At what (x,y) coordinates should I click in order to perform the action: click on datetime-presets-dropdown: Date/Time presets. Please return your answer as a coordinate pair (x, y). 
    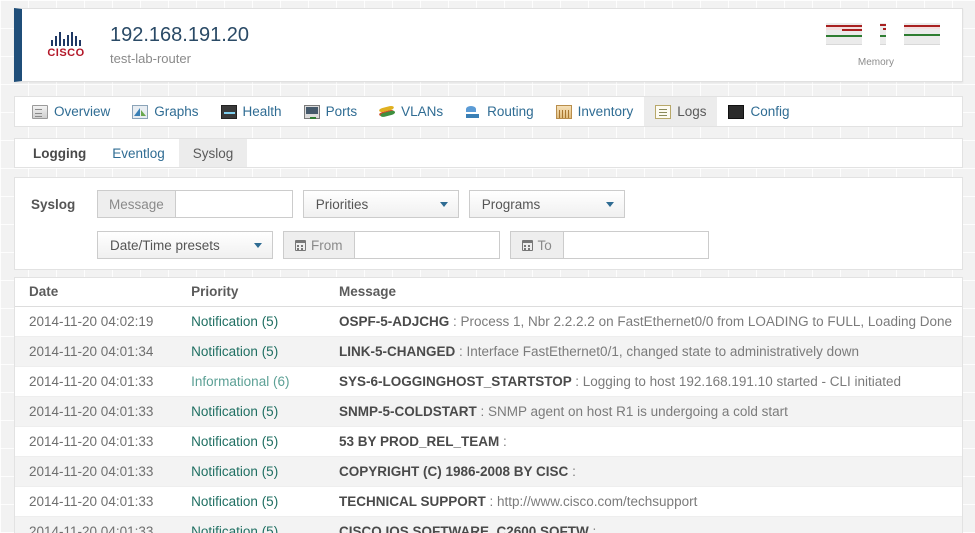
    Looking at the image, I should click on (185, 245).